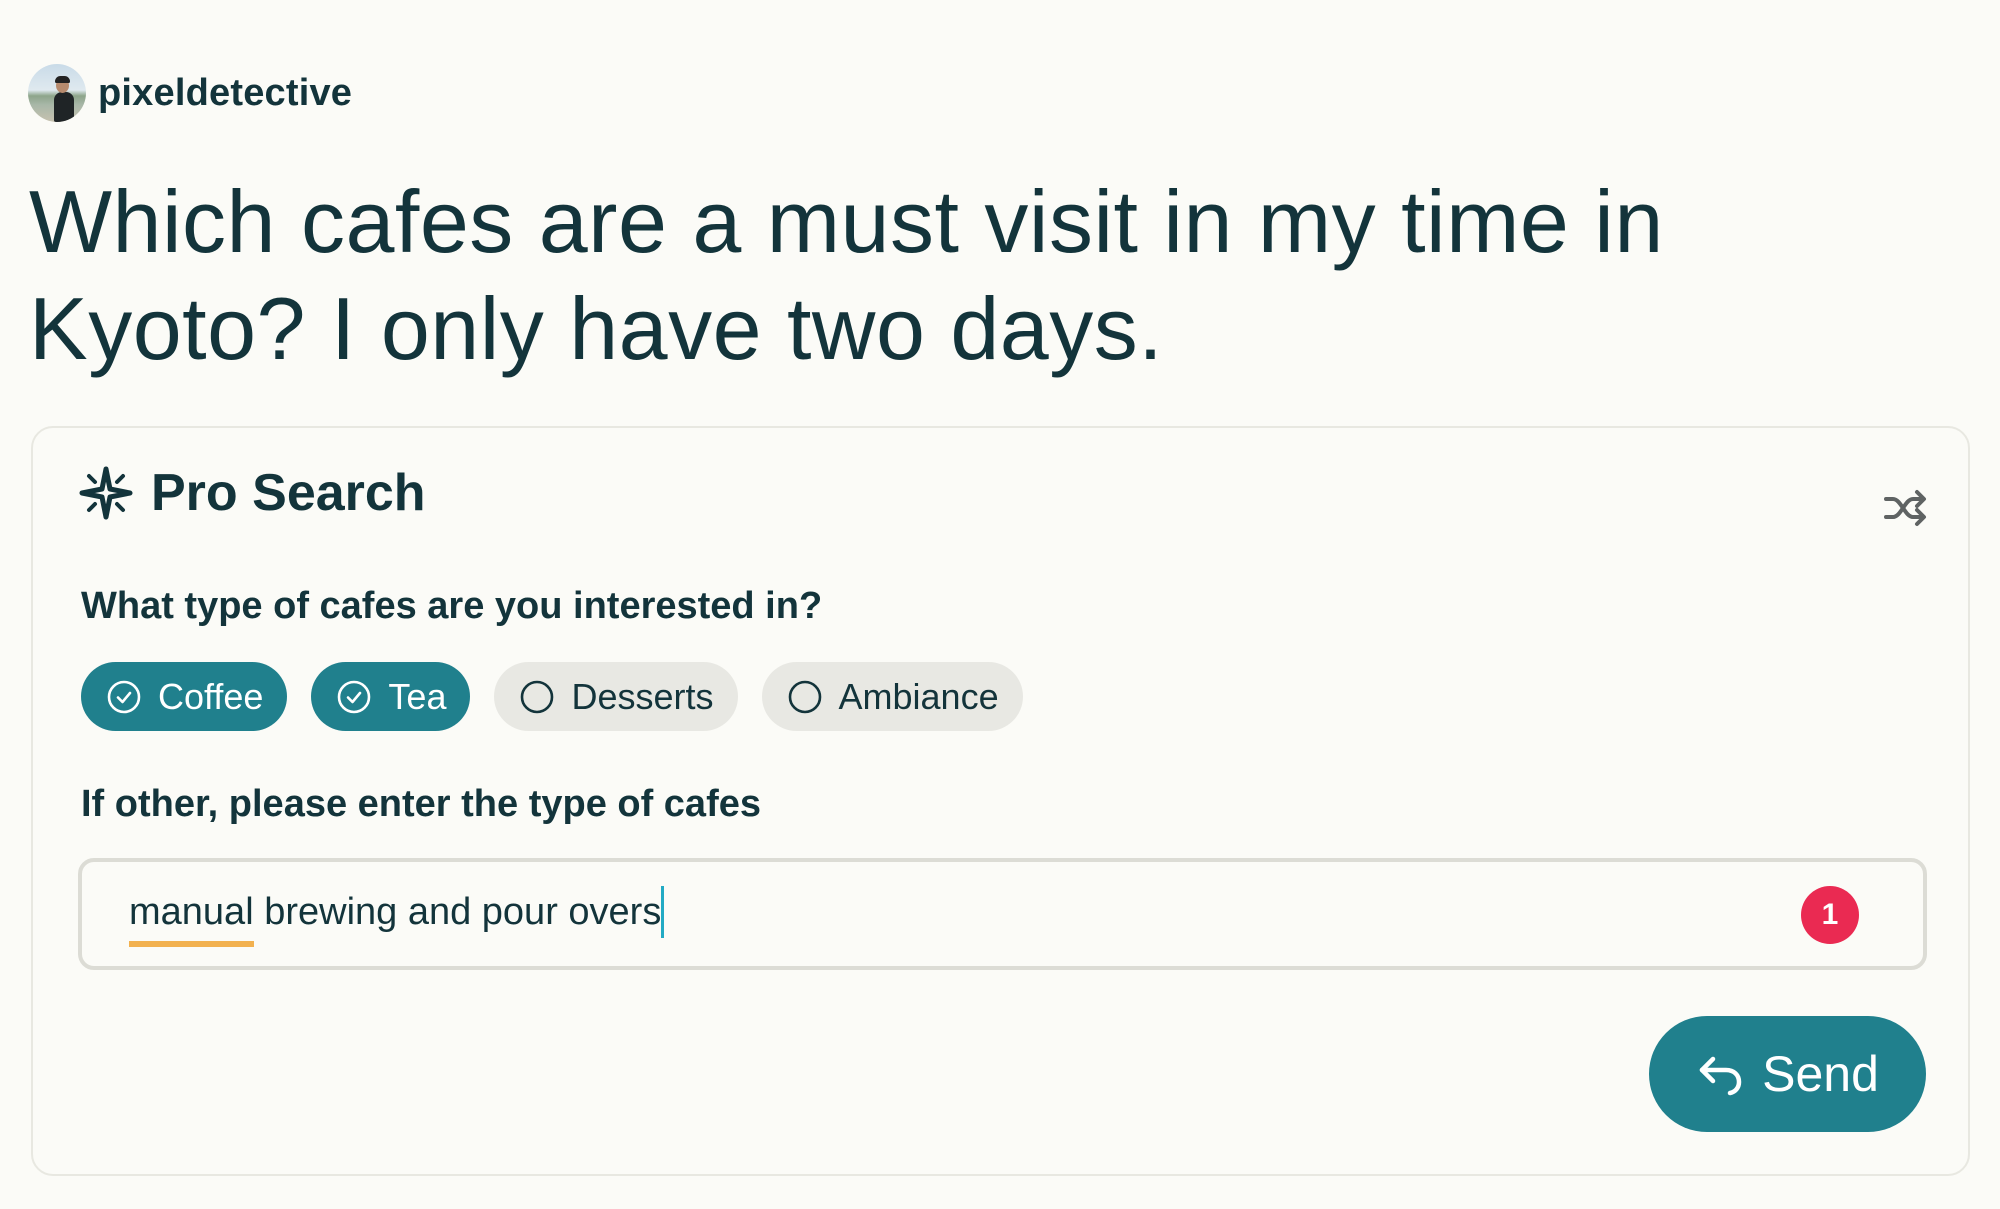 This screenshot has width=2000, height=1209. I want to click on avatar-hair, so click(62, 79).